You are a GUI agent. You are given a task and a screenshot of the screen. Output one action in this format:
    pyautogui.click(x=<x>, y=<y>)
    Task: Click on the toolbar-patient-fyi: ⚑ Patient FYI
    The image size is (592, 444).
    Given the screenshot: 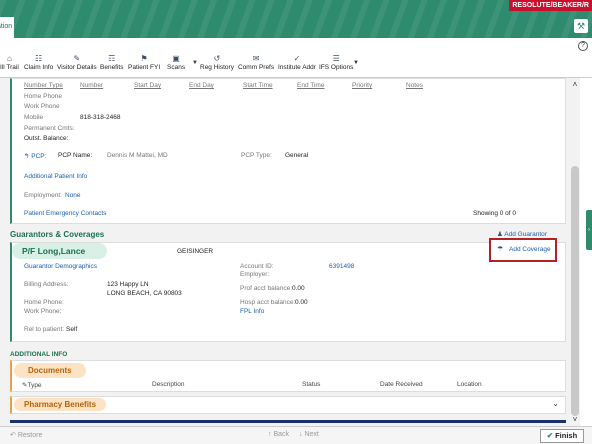 What is the action you would take?
    pyautogui.click(x=144, y=62)
    